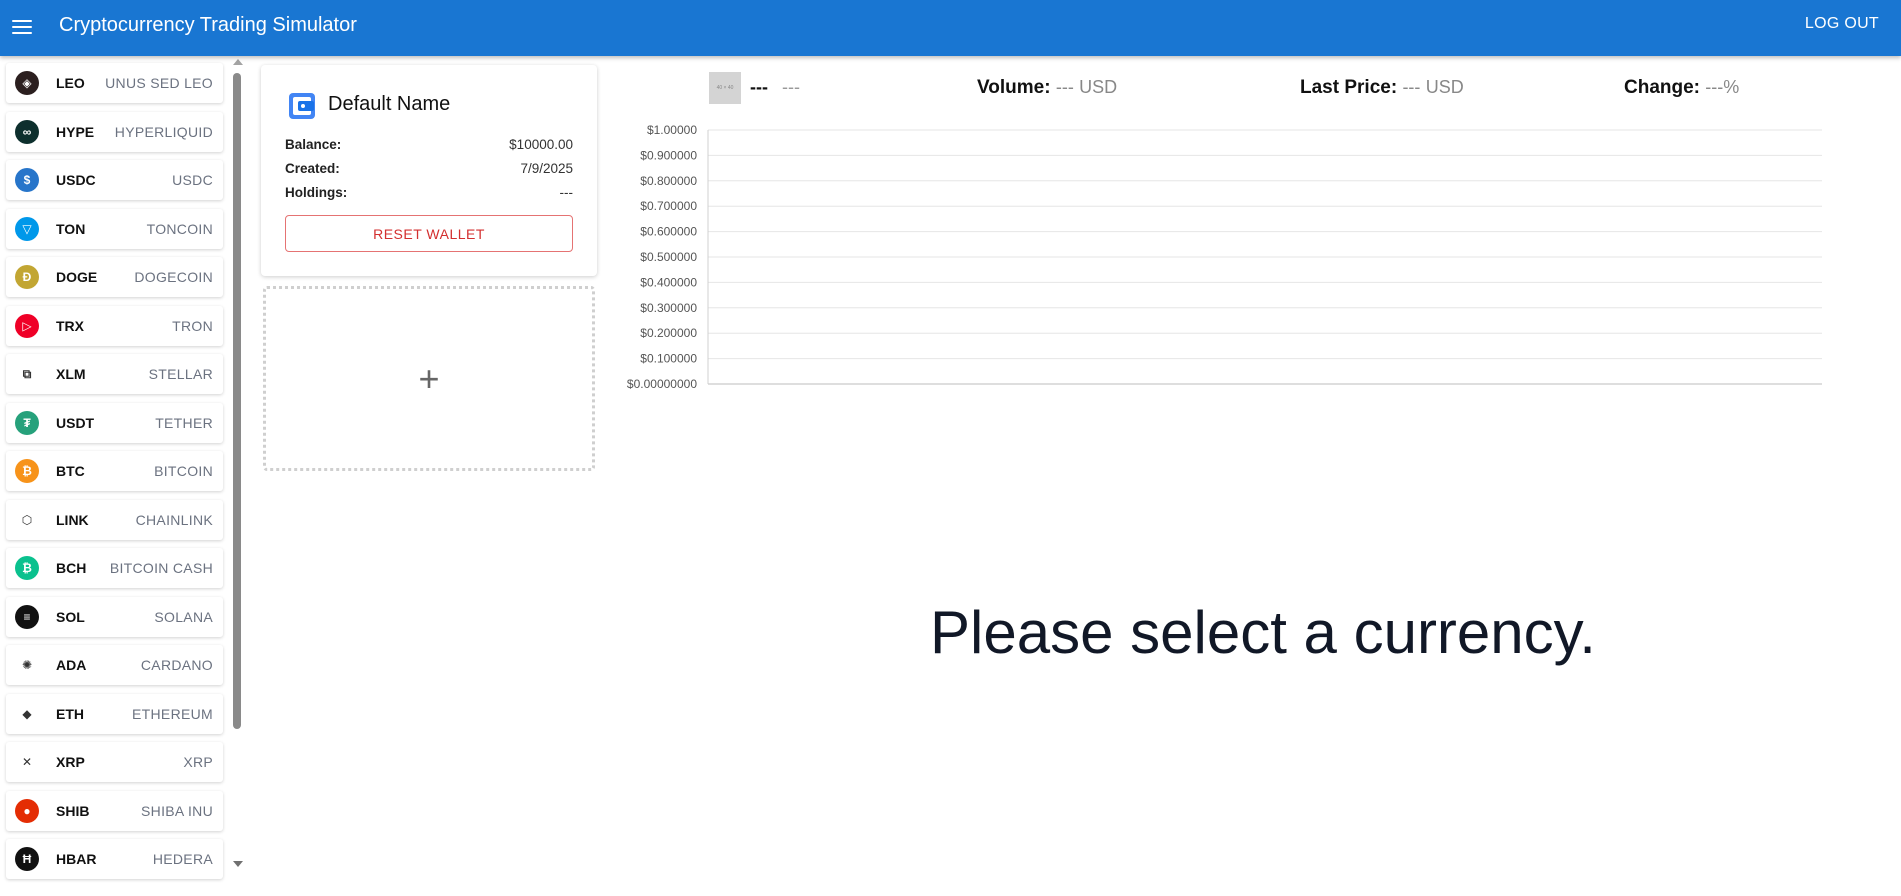  I want to click on wallet-icon, so click(302, 106).